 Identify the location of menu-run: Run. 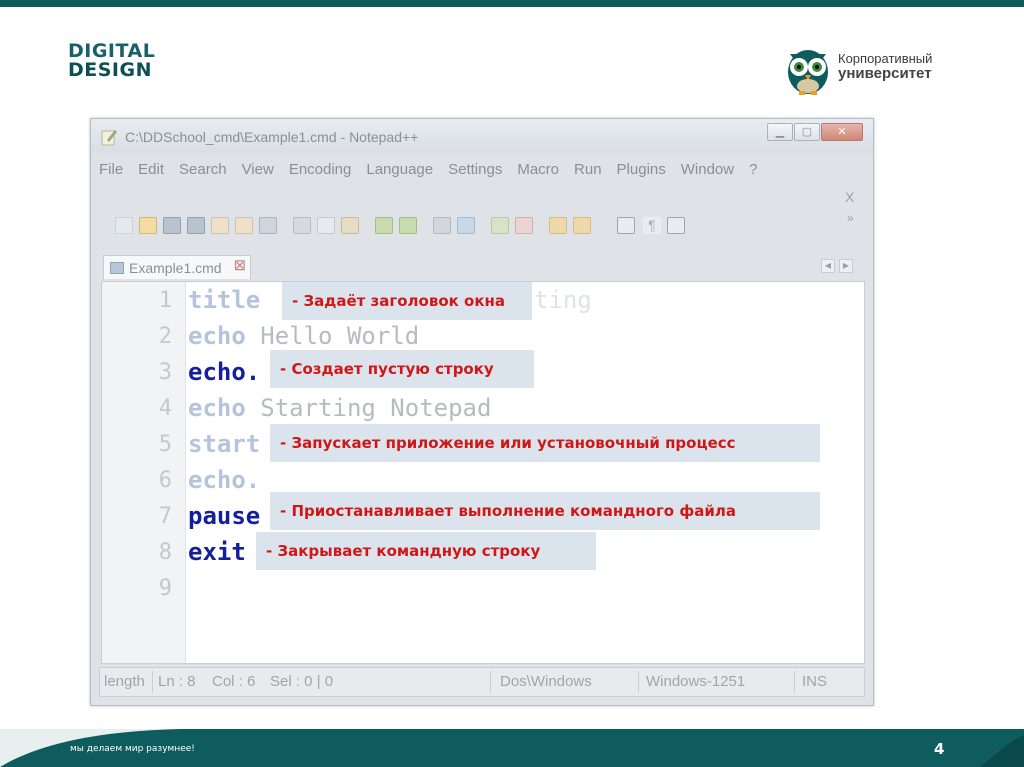
(588, 172).